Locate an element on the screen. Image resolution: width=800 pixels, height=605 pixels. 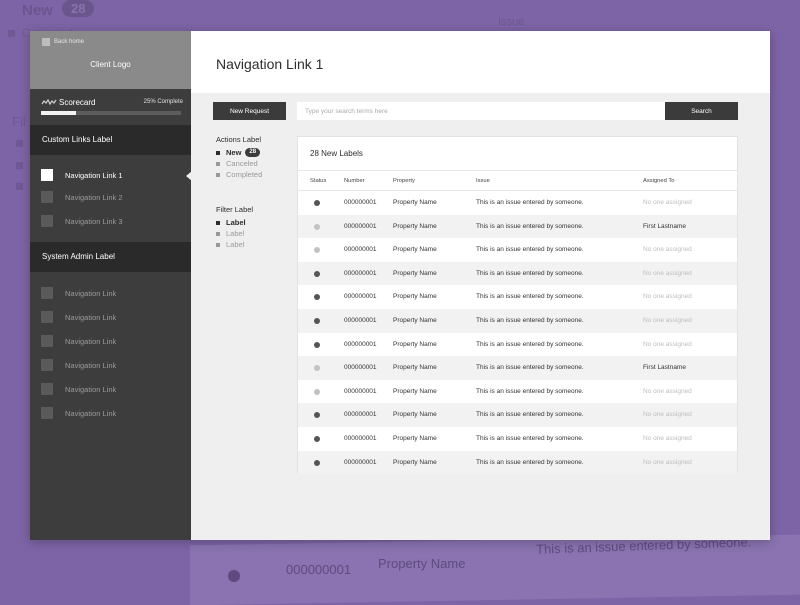
action-filter-canceled: Canceled is located at coordinates (253, 163).